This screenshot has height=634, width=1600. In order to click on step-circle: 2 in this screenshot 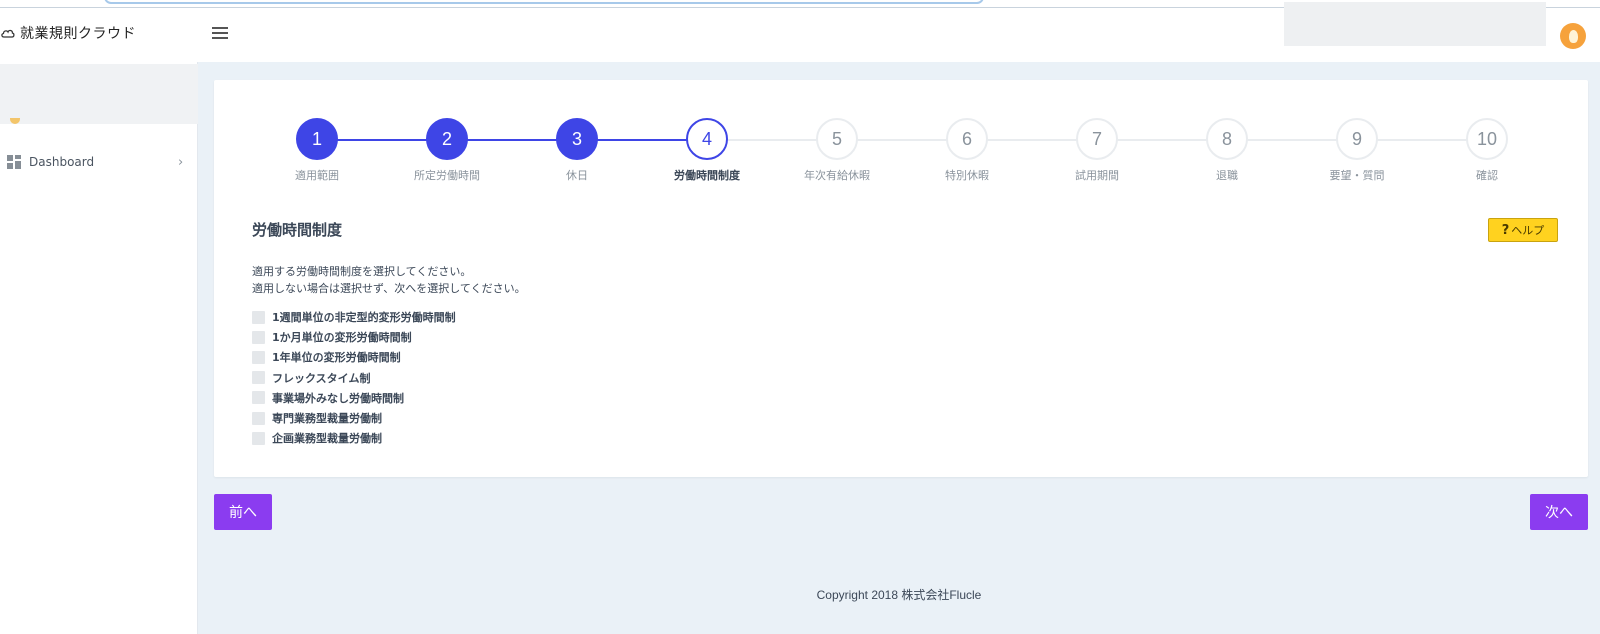, I will do `click(447, 139)`.